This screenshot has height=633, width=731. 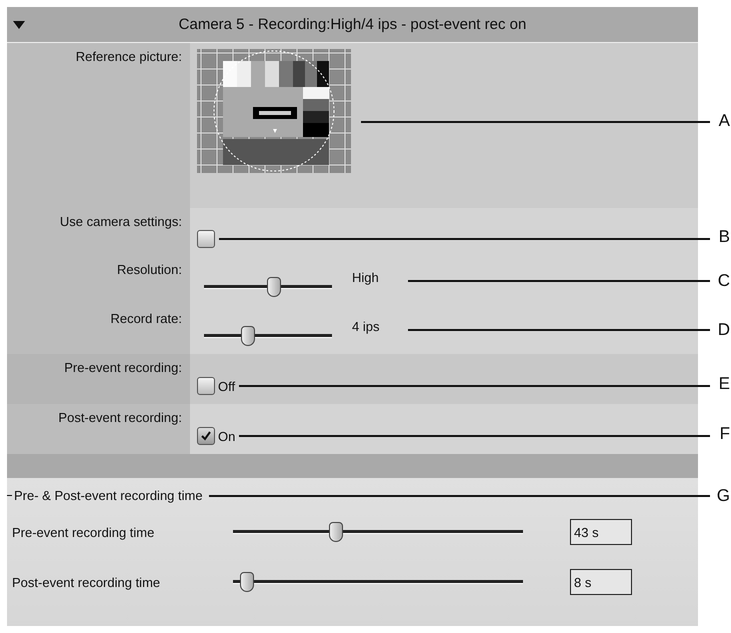 I want to click on callout-letter: B, so click(x=724, y=236).